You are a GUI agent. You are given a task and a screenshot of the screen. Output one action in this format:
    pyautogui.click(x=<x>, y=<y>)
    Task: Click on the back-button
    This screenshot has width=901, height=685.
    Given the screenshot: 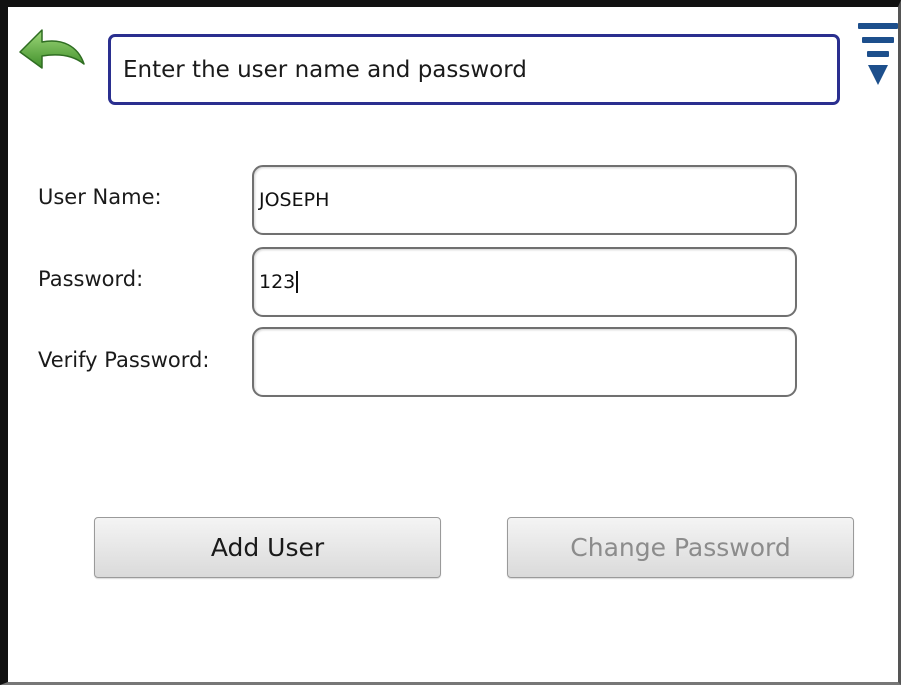 What is the action you would take?
    pyautogui.click(x=52, y=51)
    